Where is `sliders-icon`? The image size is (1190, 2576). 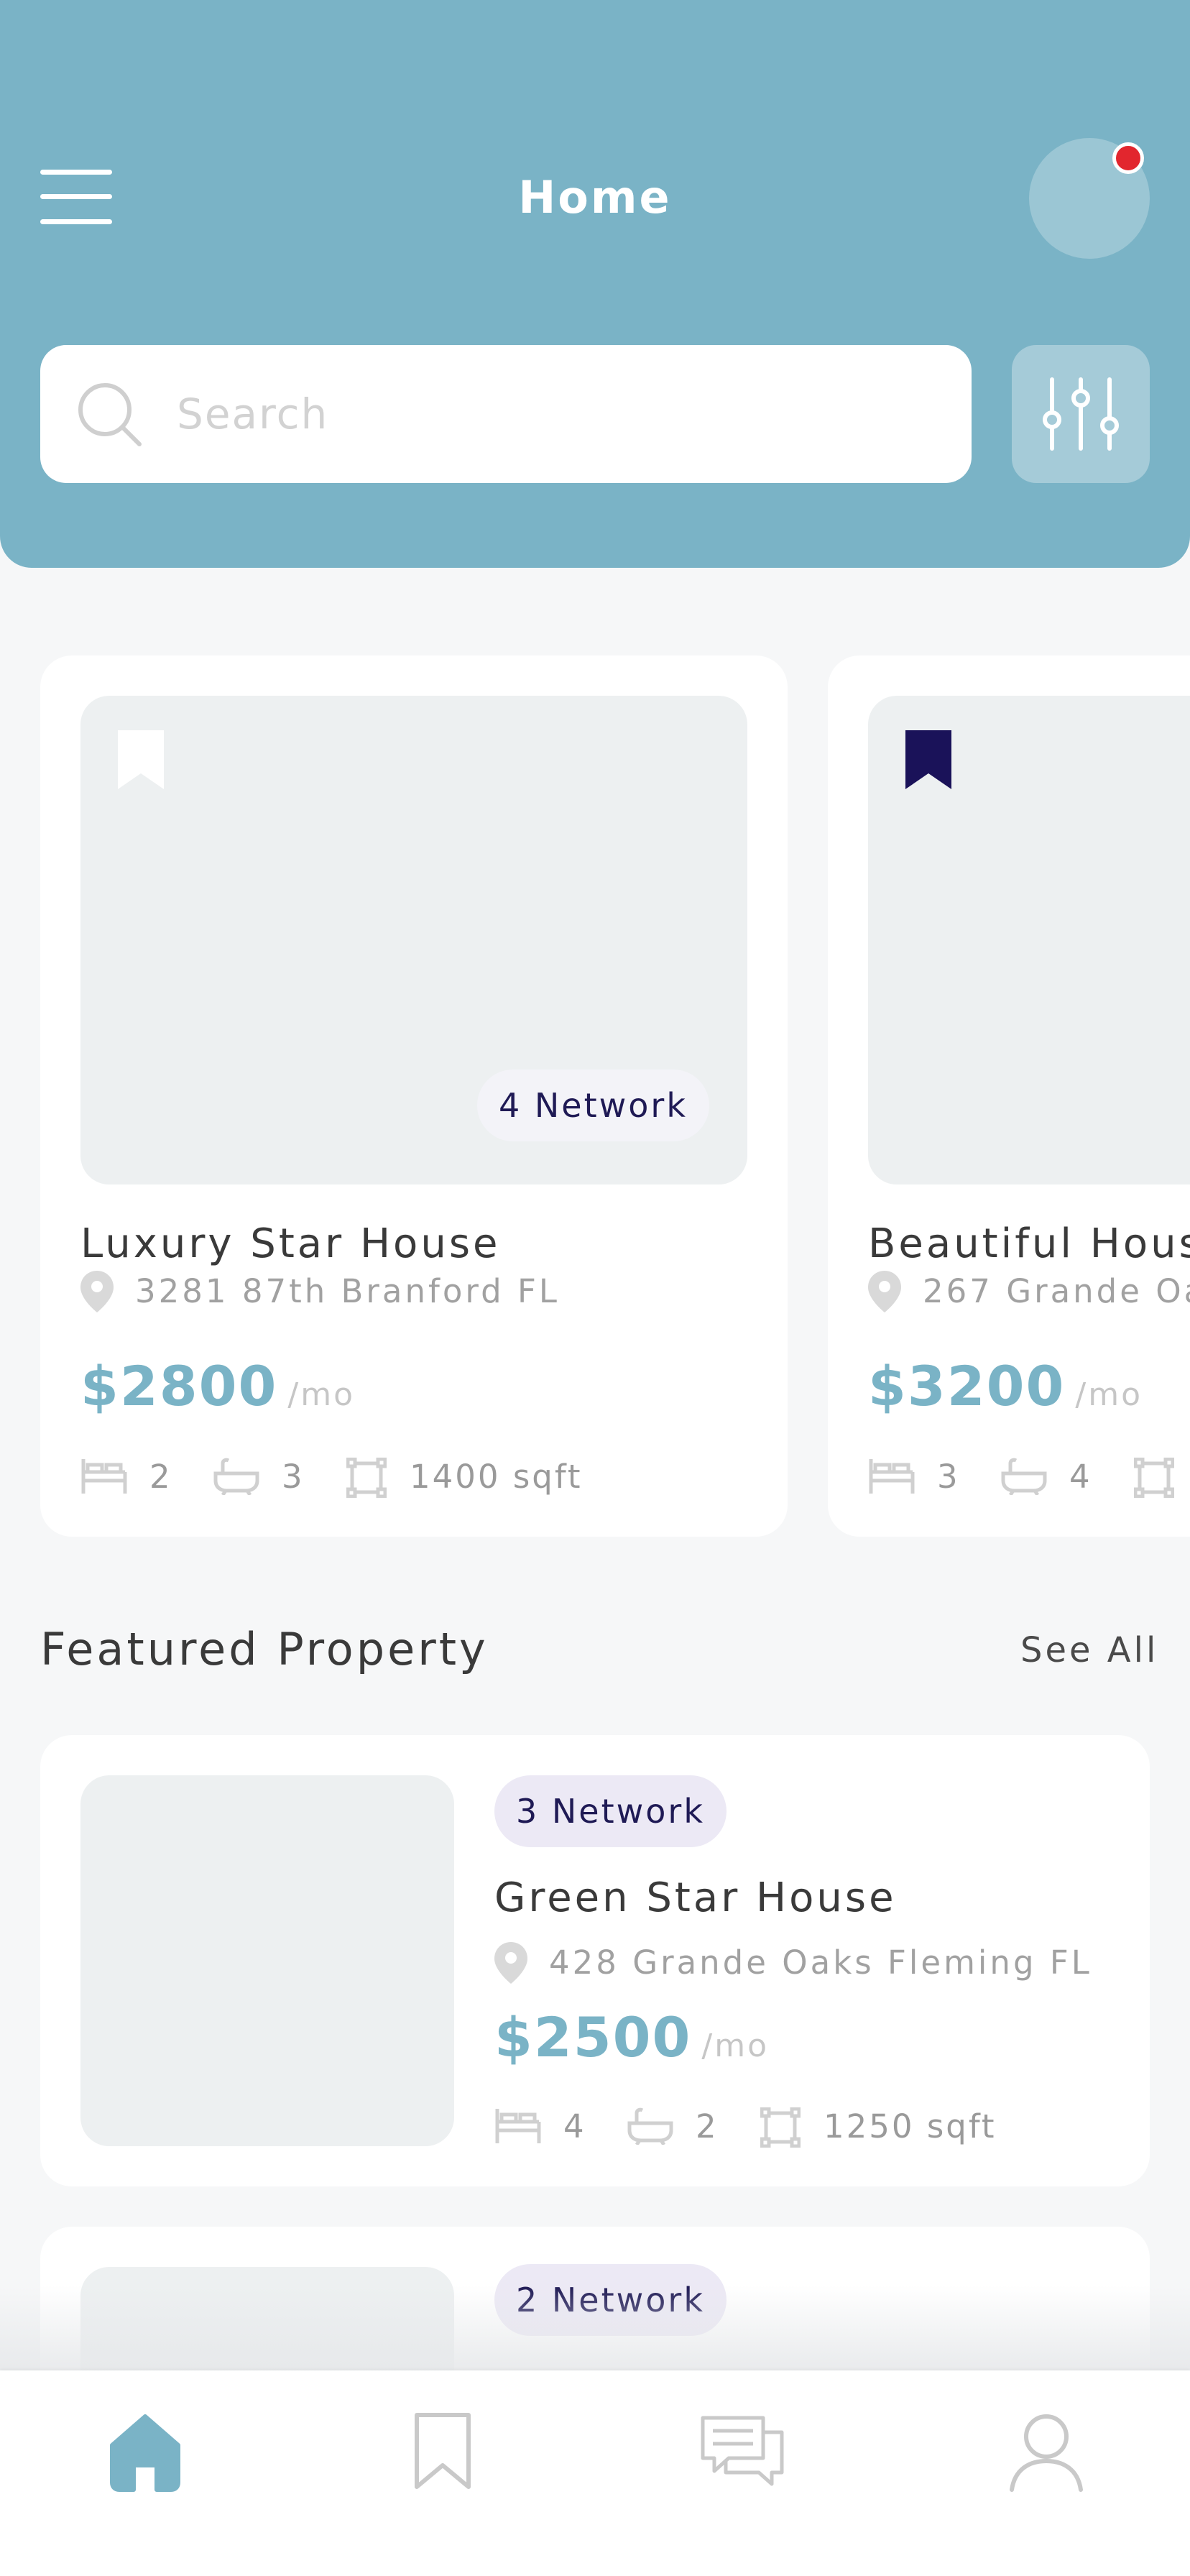
sliders-icon is located at coordinates (1081, 414).